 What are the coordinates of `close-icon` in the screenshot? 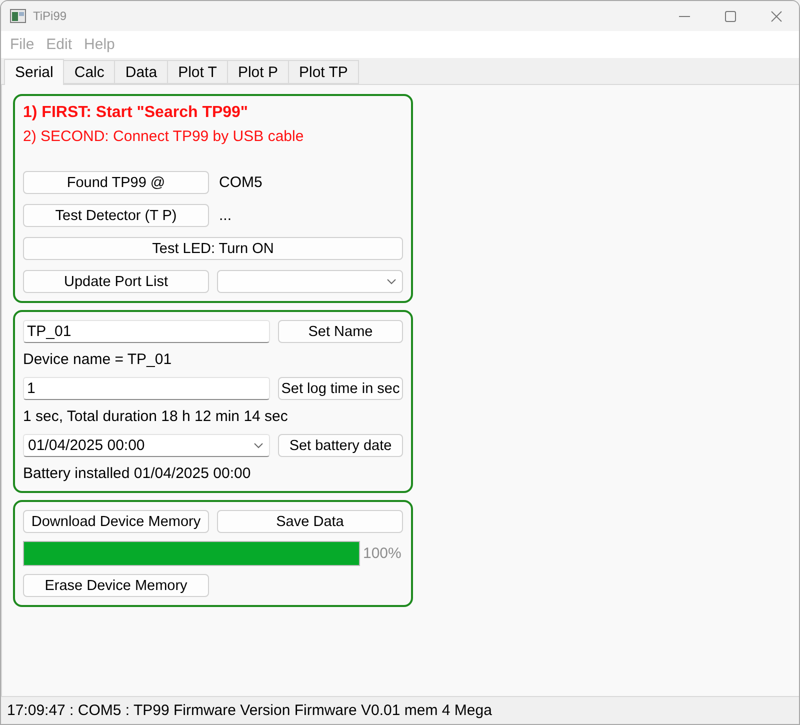 It's located at (776, 16).